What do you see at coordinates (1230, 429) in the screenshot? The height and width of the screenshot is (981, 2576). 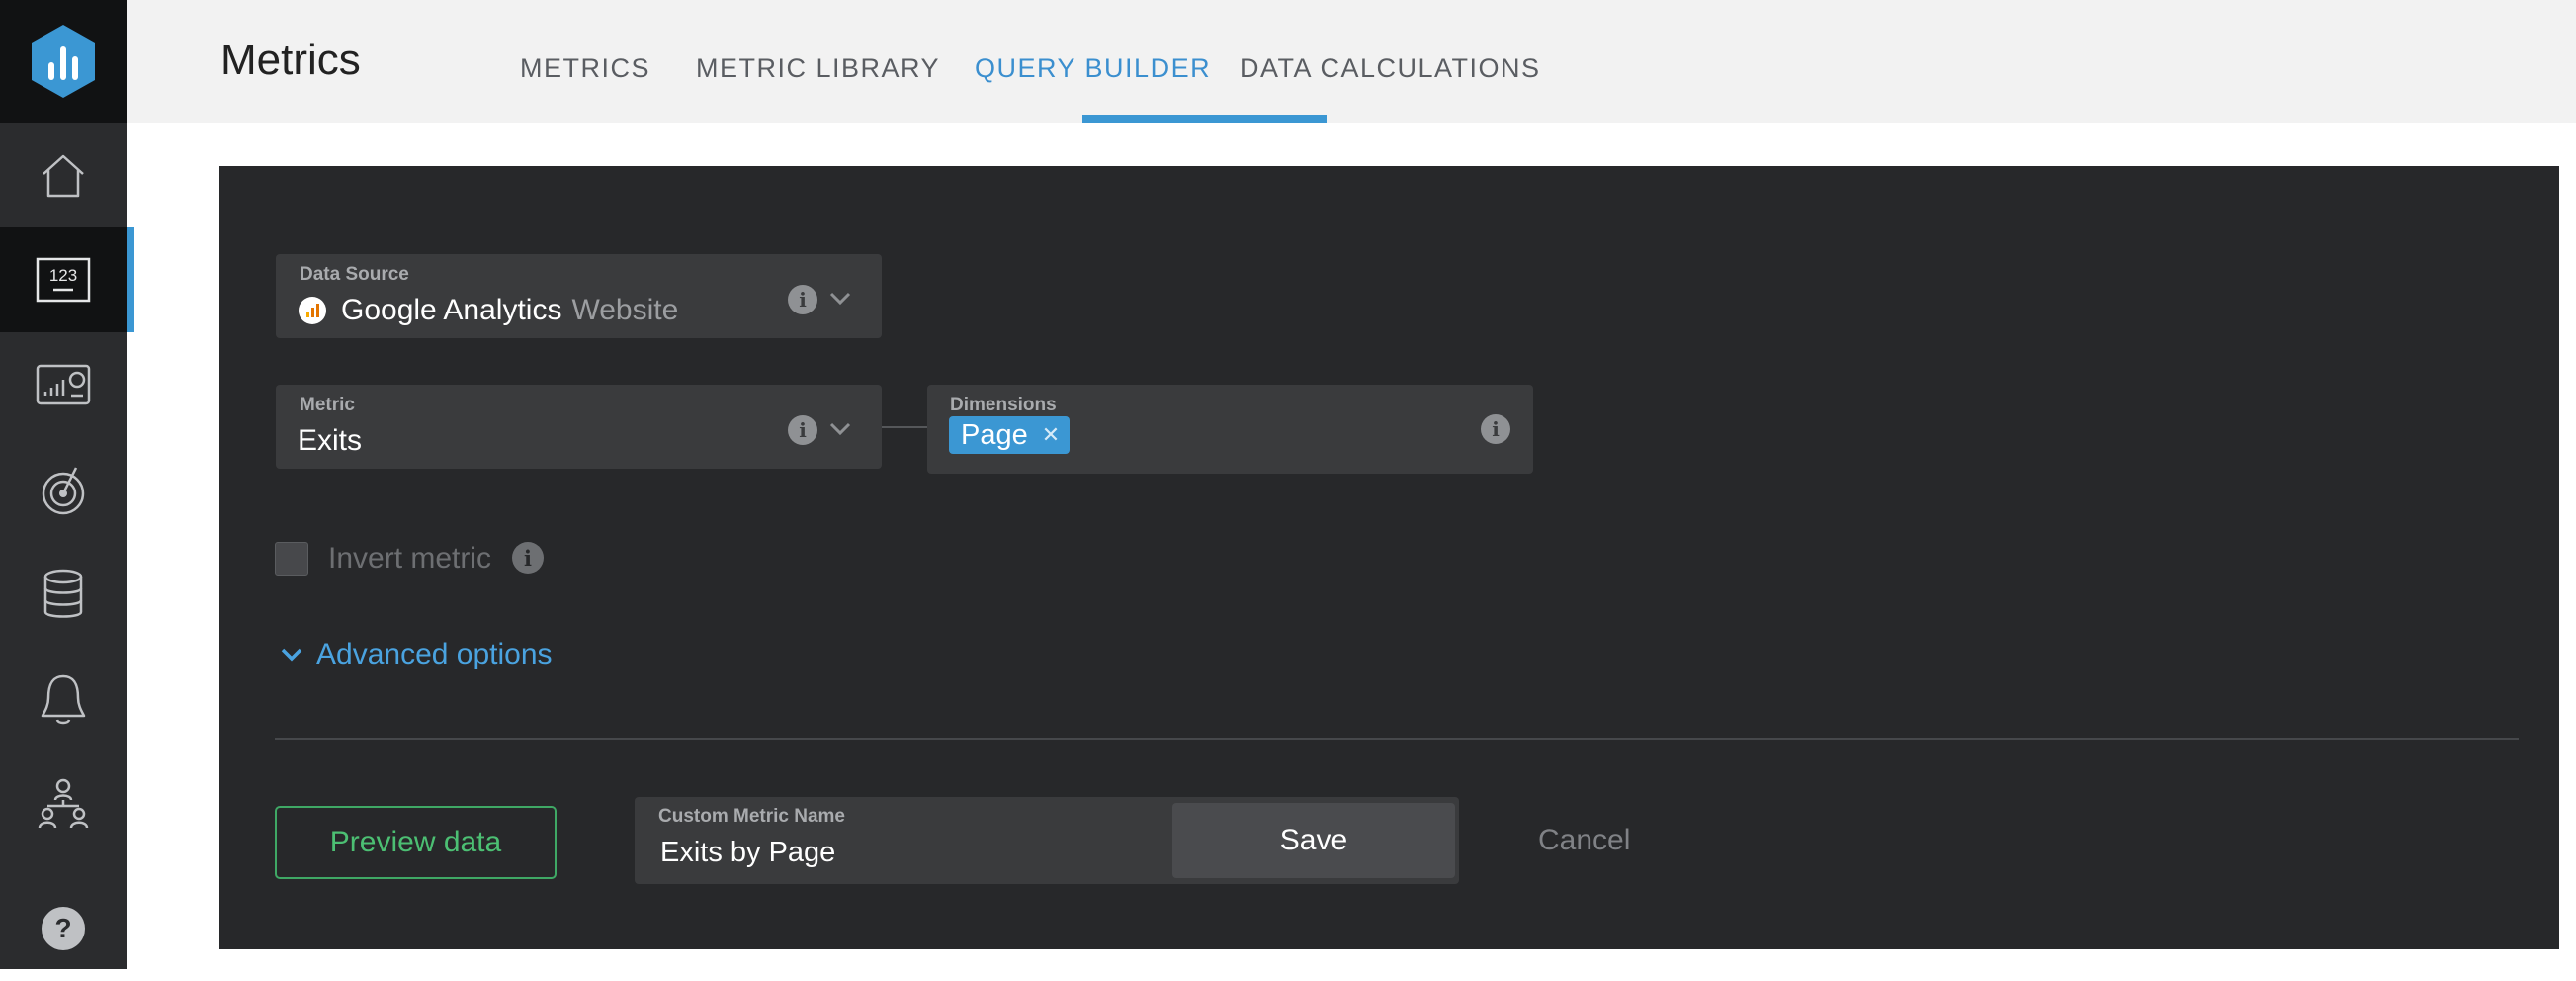 I see `dimensions-field: Dimensions Page ✕ i` at bounding box center [1230, 429].